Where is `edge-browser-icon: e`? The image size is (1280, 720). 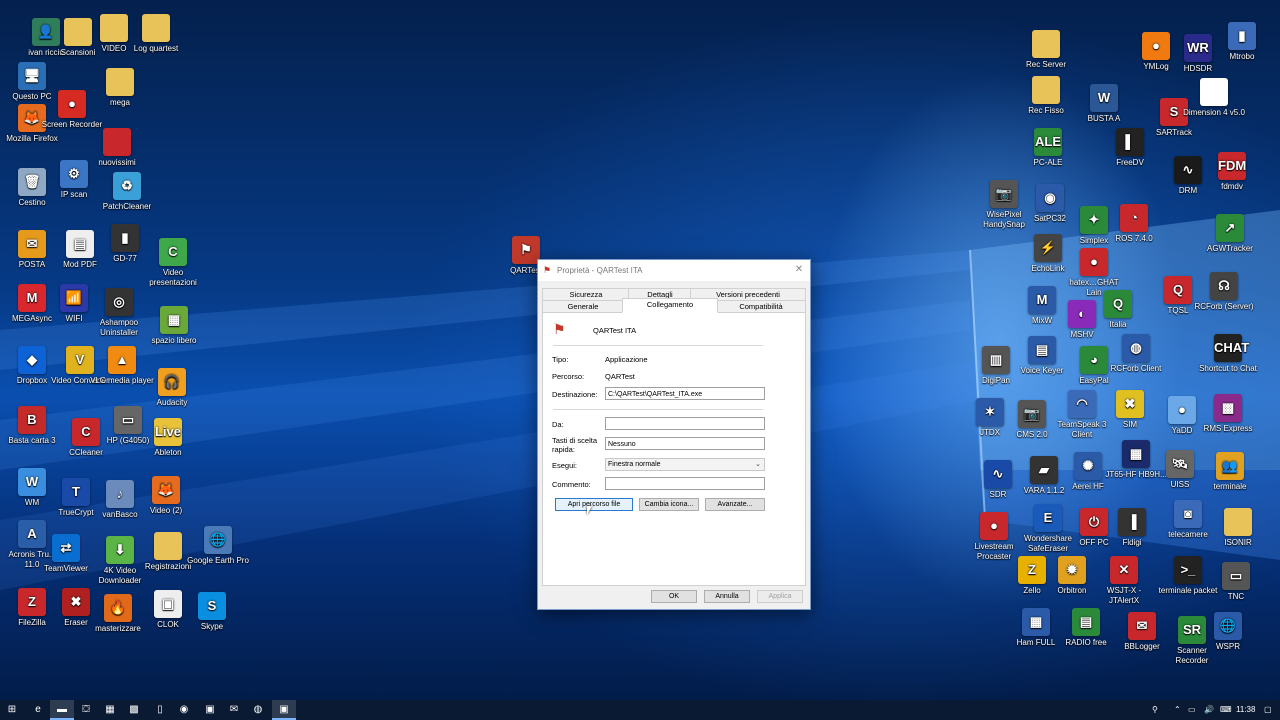 edge-browser-icon: e is located at coordinates (38, 710).